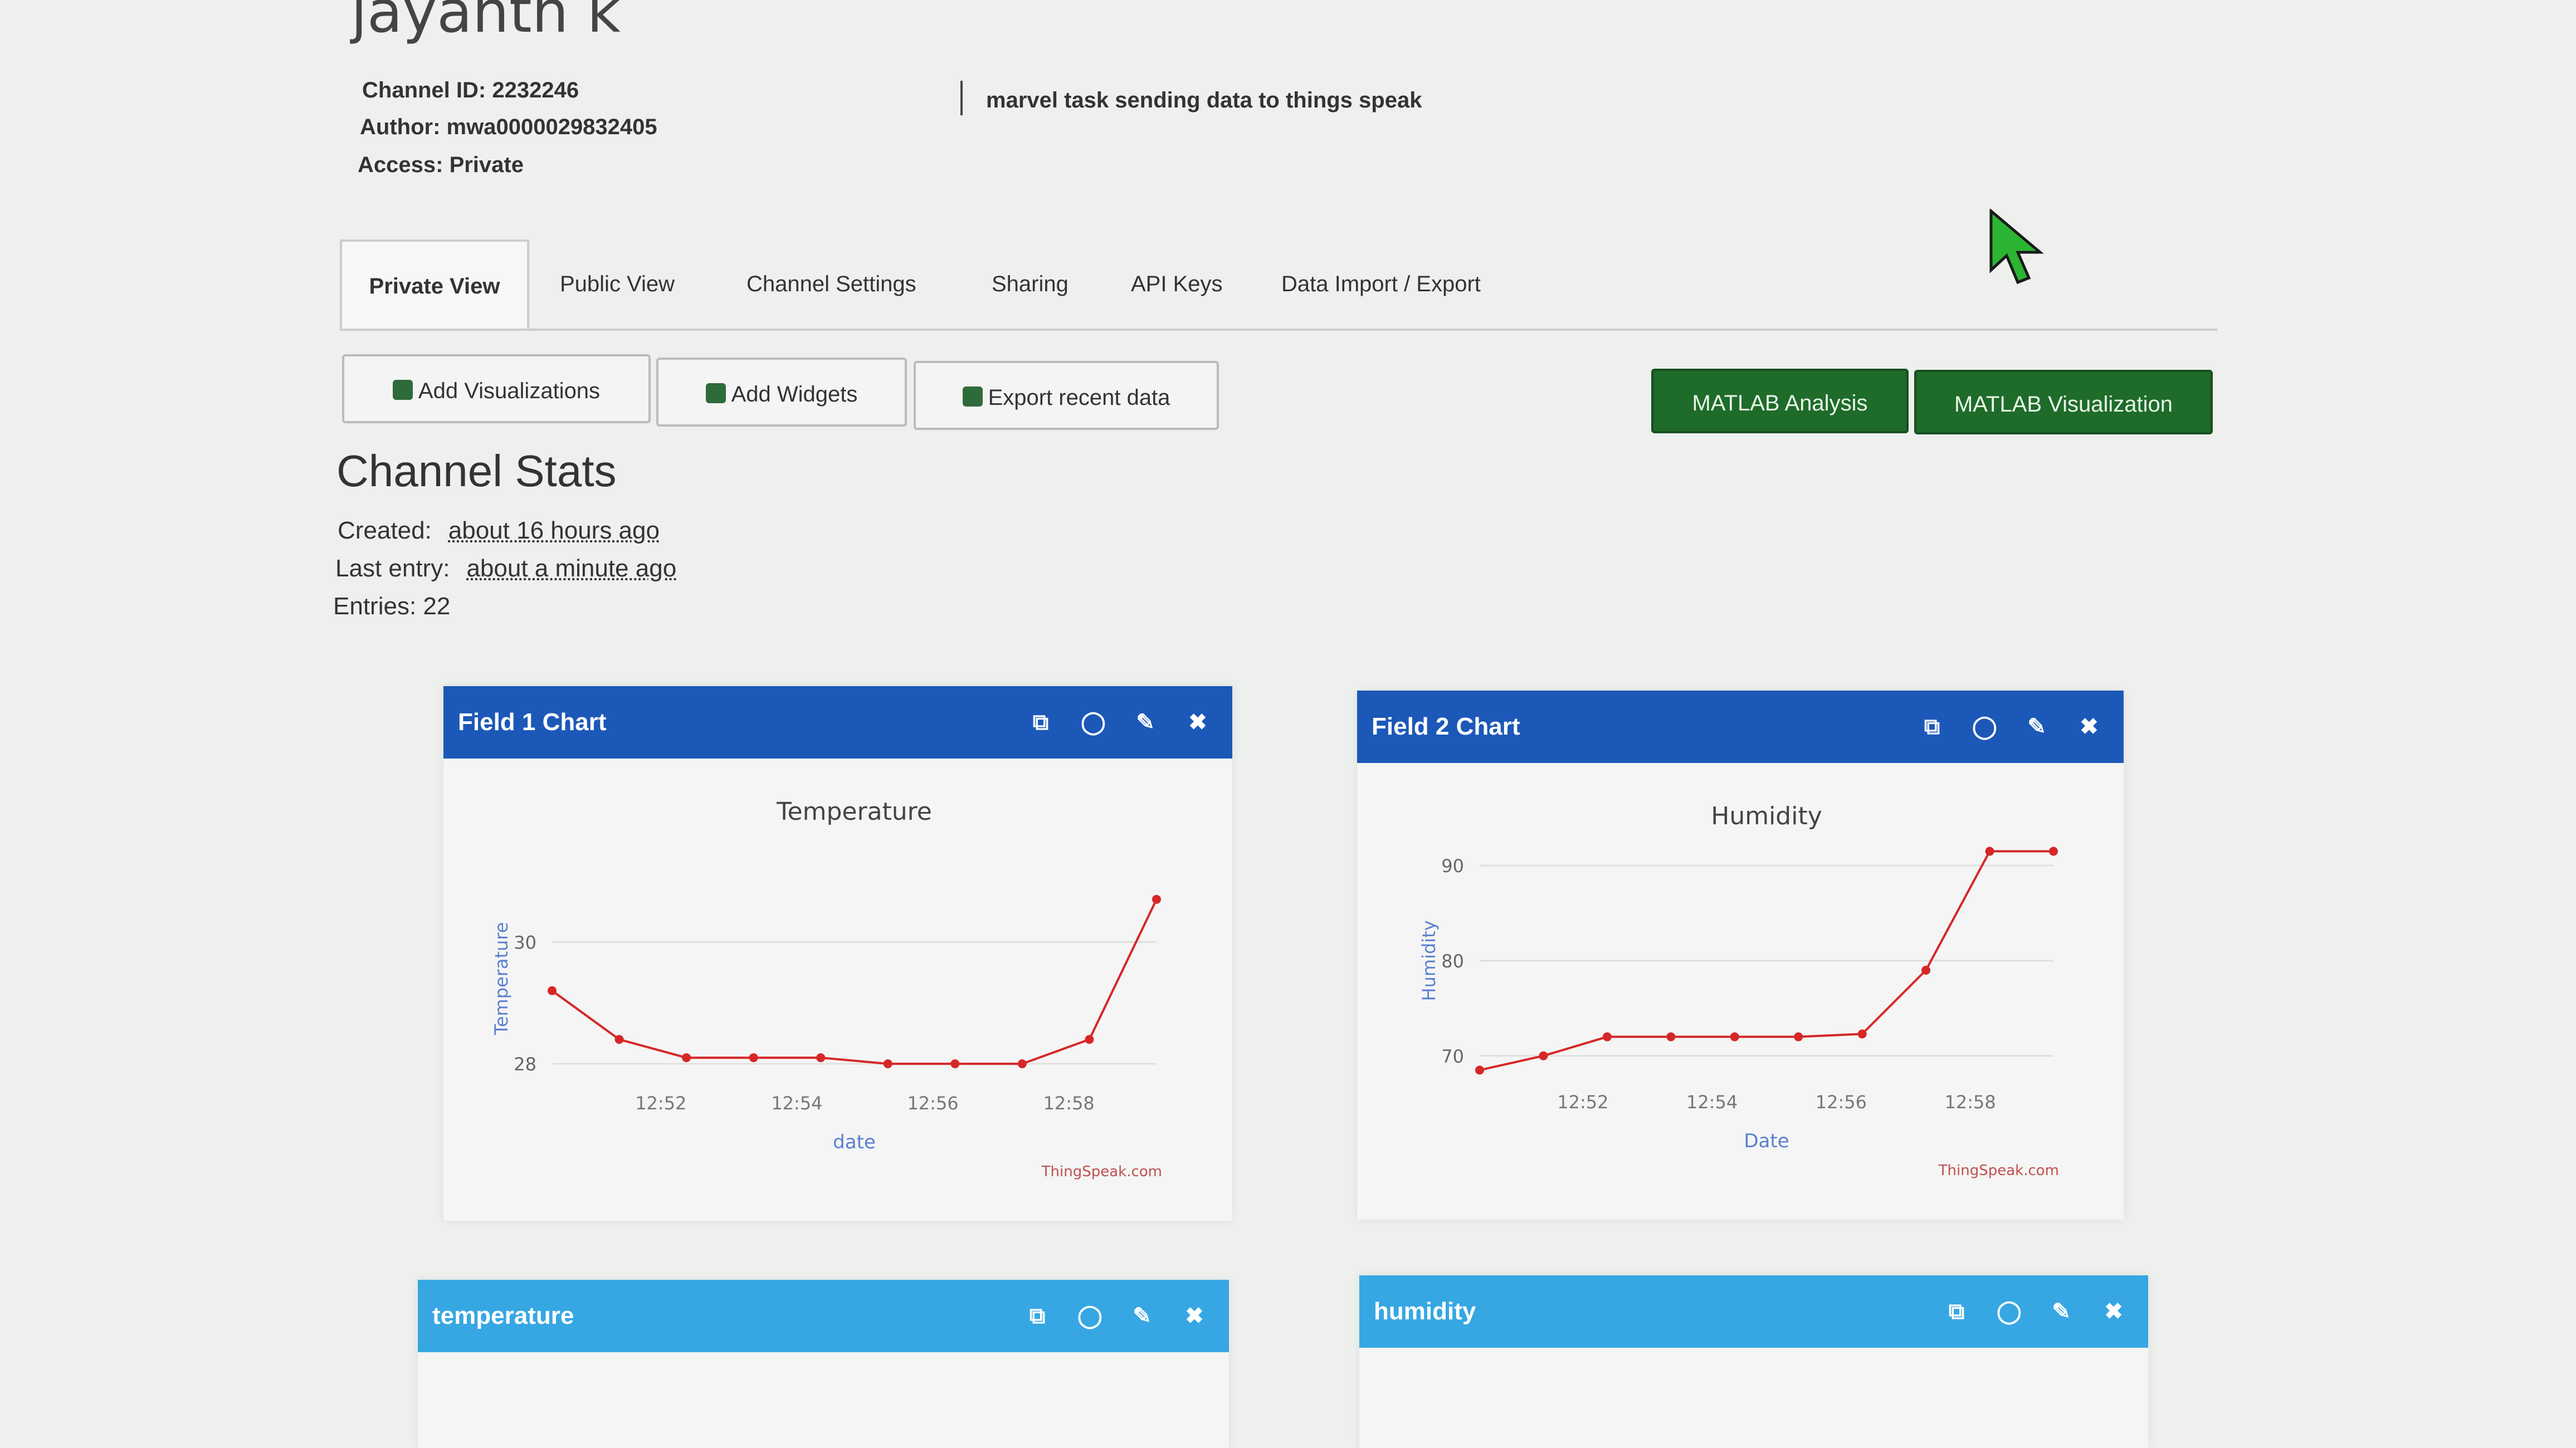 The height and width of the screenshot is (1448, 2576). I want to click on tab-sharing: Sharing, so click(1030, 284).